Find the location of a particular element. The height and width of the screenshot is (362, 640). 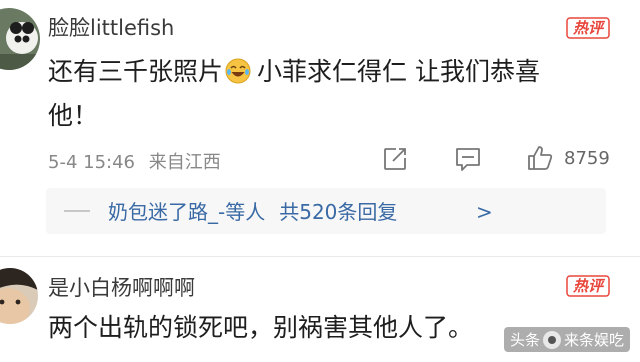

like-count: 8759 is located at coordinates (587, 158).